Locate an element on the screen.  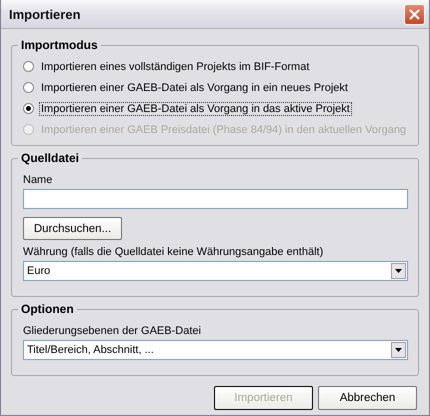
window-title: Importieren is located at coordinates (45, 14).